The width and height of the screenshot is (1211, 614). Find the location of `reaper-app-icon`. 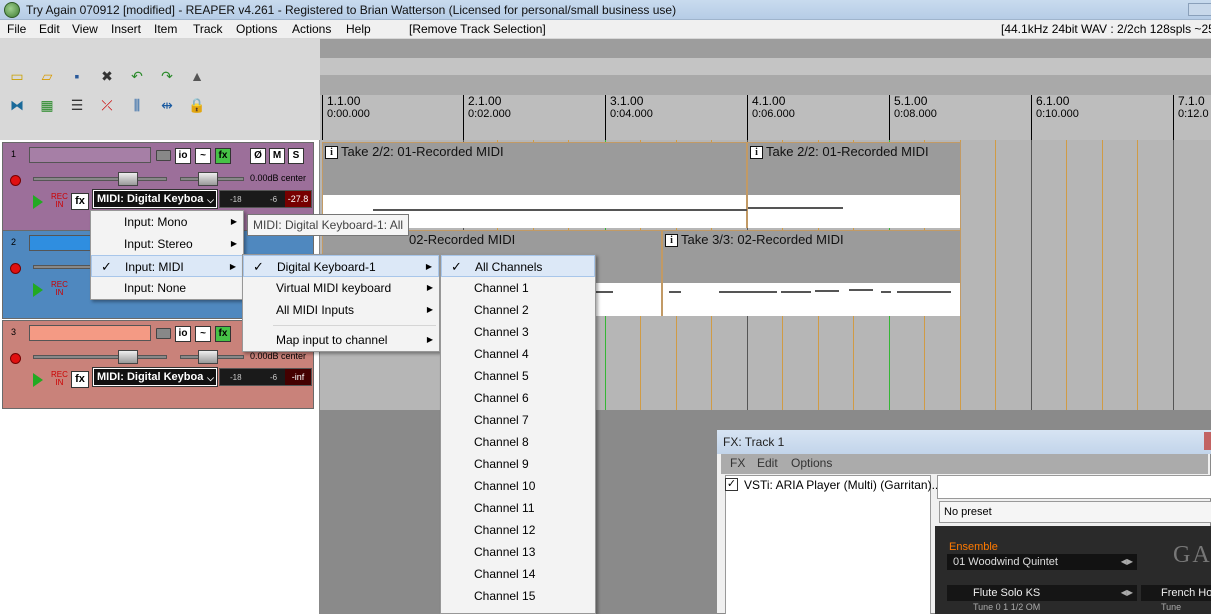

reaper-app-icon is located at coordinates (12, 10).